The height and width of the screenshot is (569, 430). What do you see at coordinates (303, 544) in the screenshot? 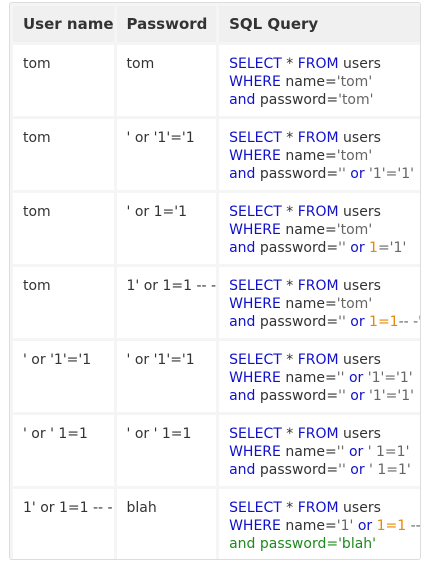
I see `sql-comment: and password='blah'` at bounding box center [303, 544].